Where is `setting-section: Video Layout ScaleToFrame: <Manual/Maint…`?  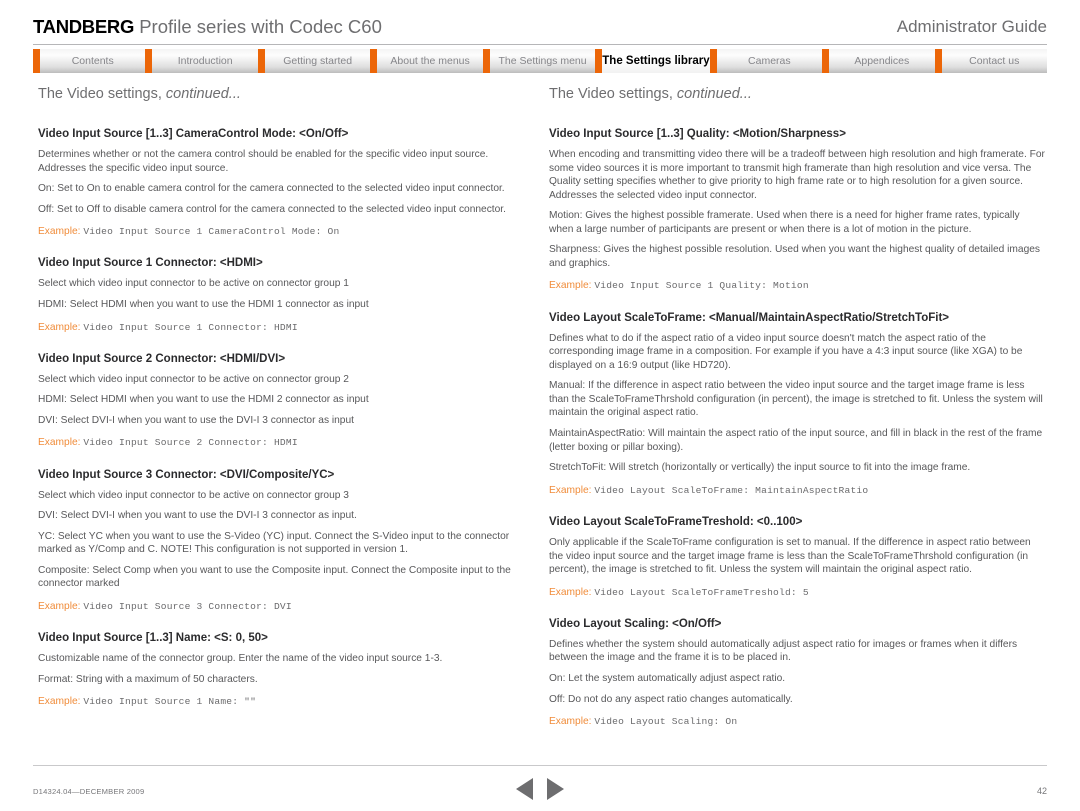 setting-section: Video Layout ScaleToFrame: <Manual/Maint… is located at coordinates (797, 404).